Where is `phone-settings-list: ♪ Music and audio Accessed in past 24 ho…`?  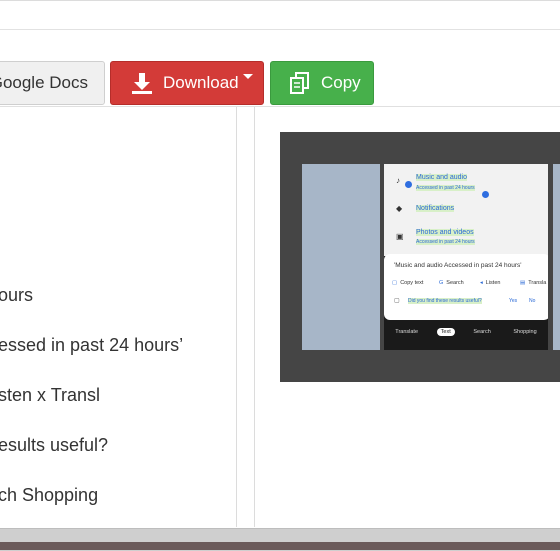 phone-settings-list: ♪ Music and audio Accessed in past 24 ho… is located at coordinates (466, 210).